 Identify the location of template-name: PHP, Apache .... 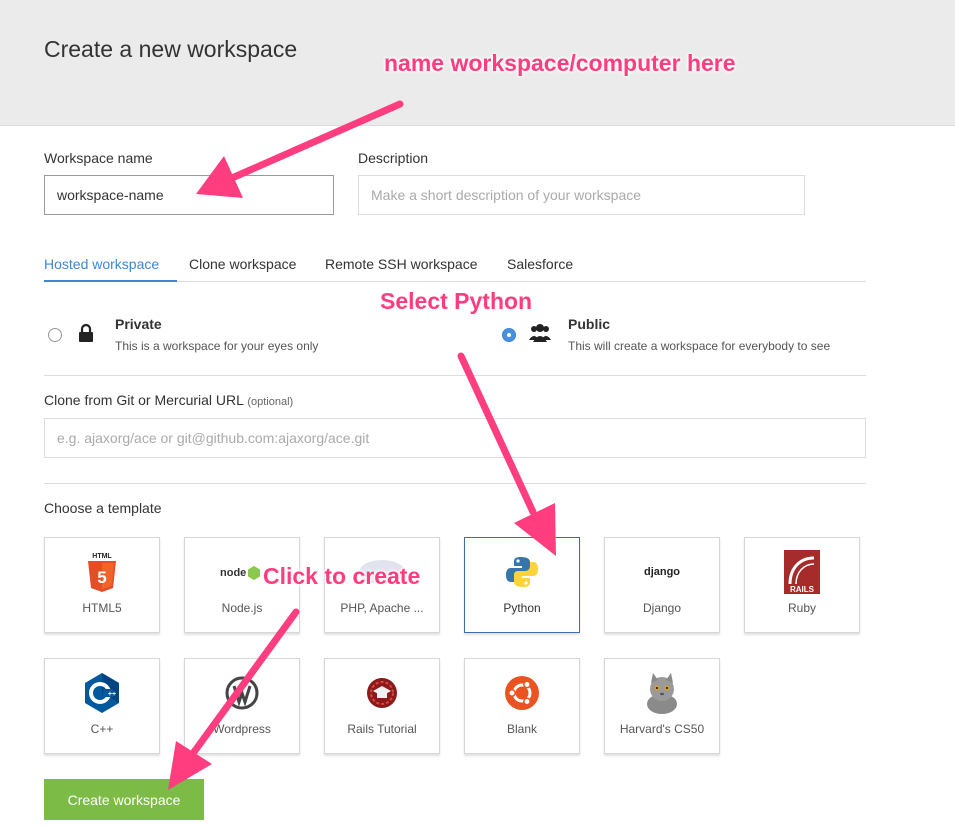
(382, 608).